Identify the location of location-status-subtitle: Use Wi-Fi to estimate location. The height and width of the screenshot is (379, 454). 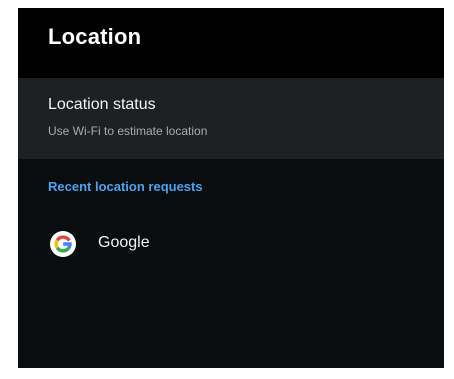
(128, 131).